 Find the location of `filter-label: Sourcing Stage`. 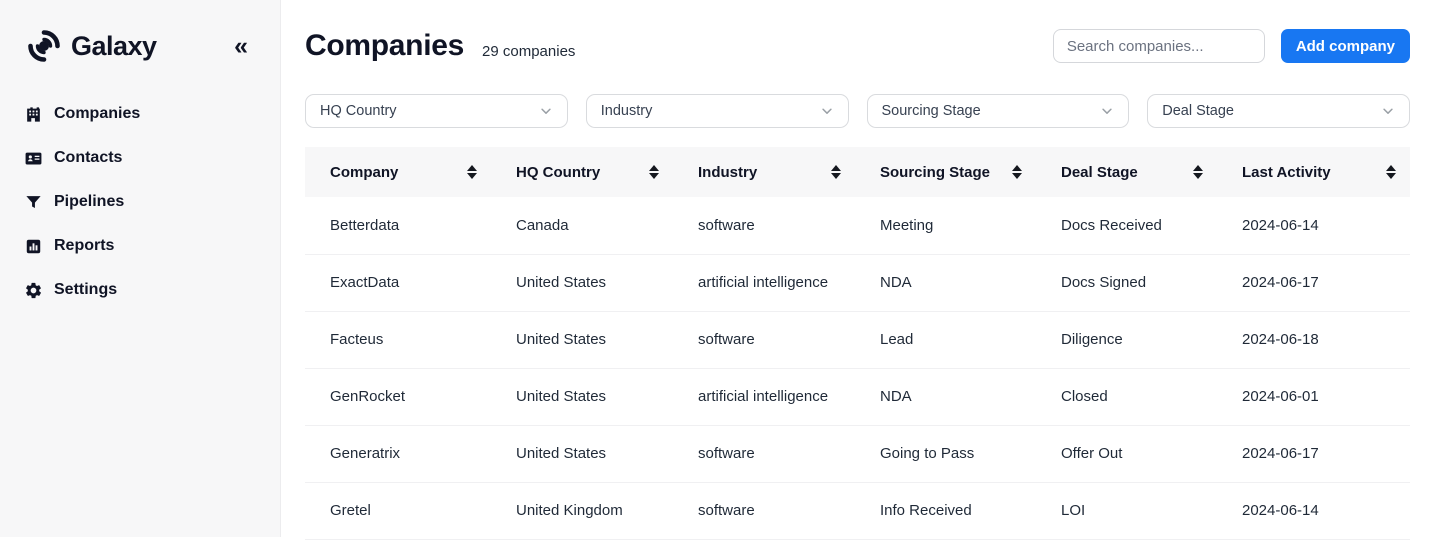

filter-label: Sourcing Stage is located at coordinates (931, 111).